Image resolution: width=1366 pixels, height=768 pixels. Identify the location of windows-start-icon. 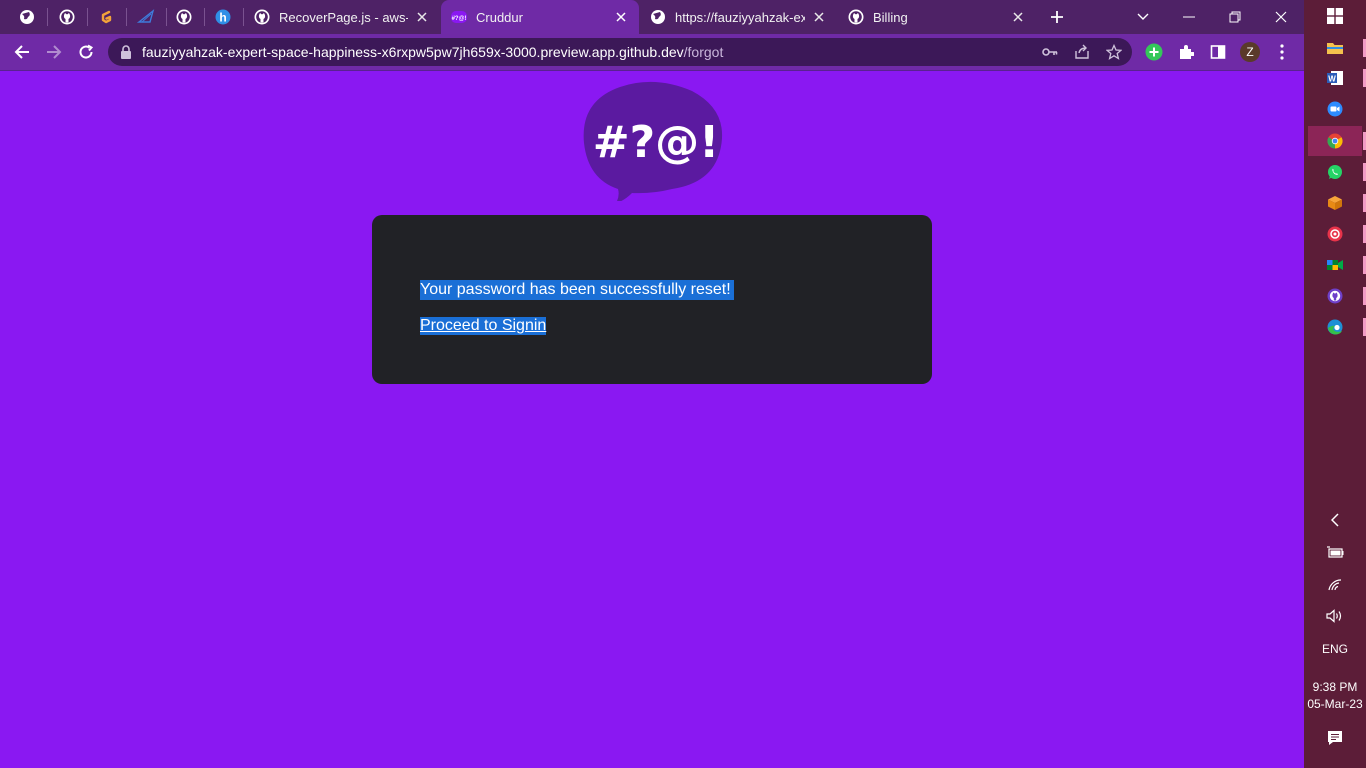
(1335, 16).